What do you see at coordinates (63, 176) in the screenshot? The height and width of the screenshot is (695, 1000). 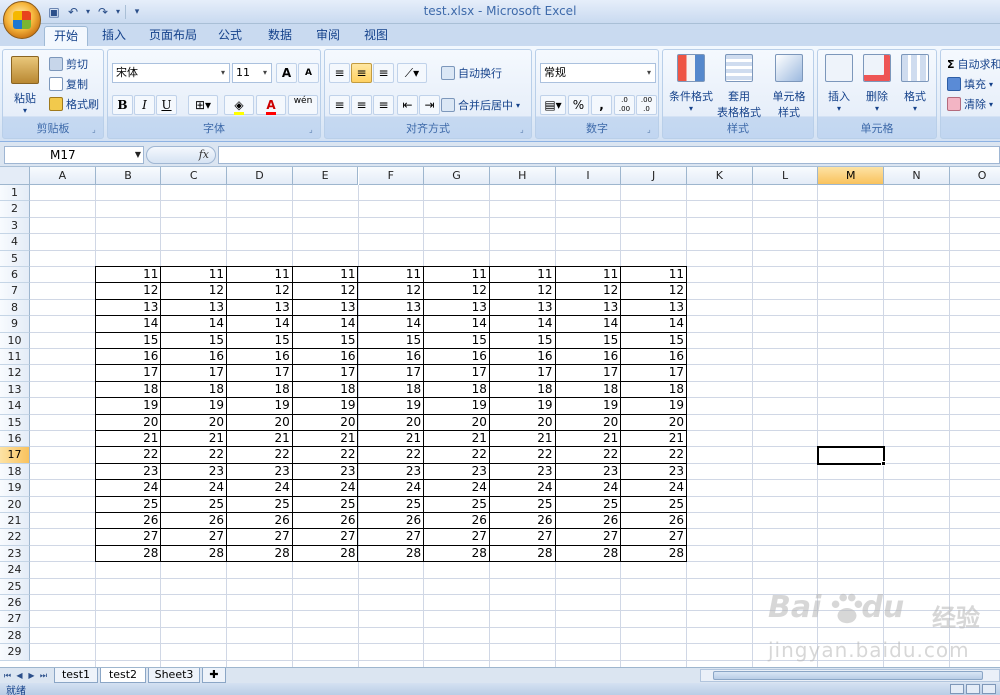 I see `column-header-a: A` at bounding box center [63, 176].